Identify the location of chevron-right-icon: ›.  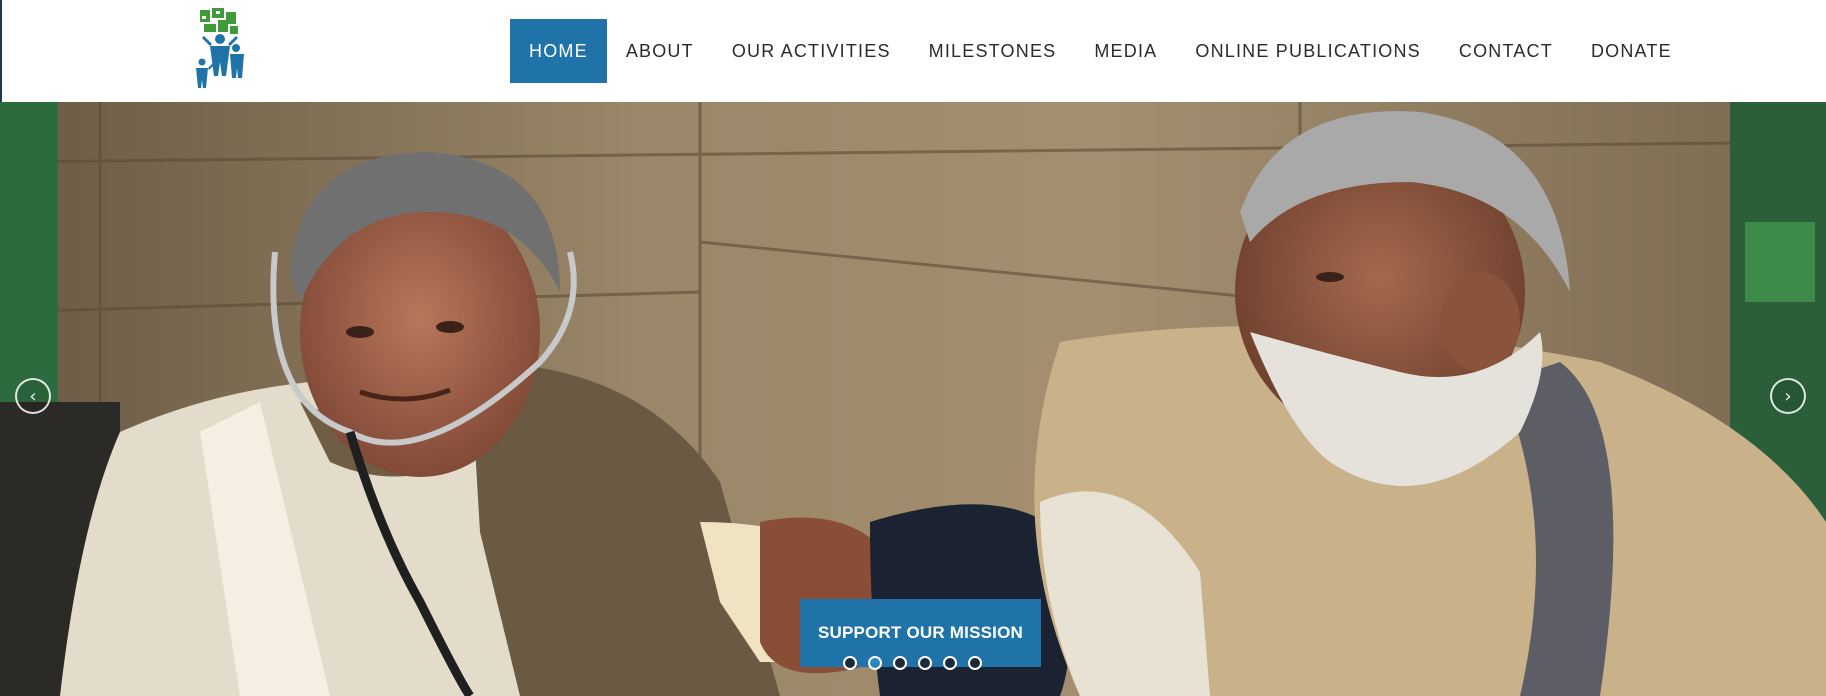
(1788, 396).